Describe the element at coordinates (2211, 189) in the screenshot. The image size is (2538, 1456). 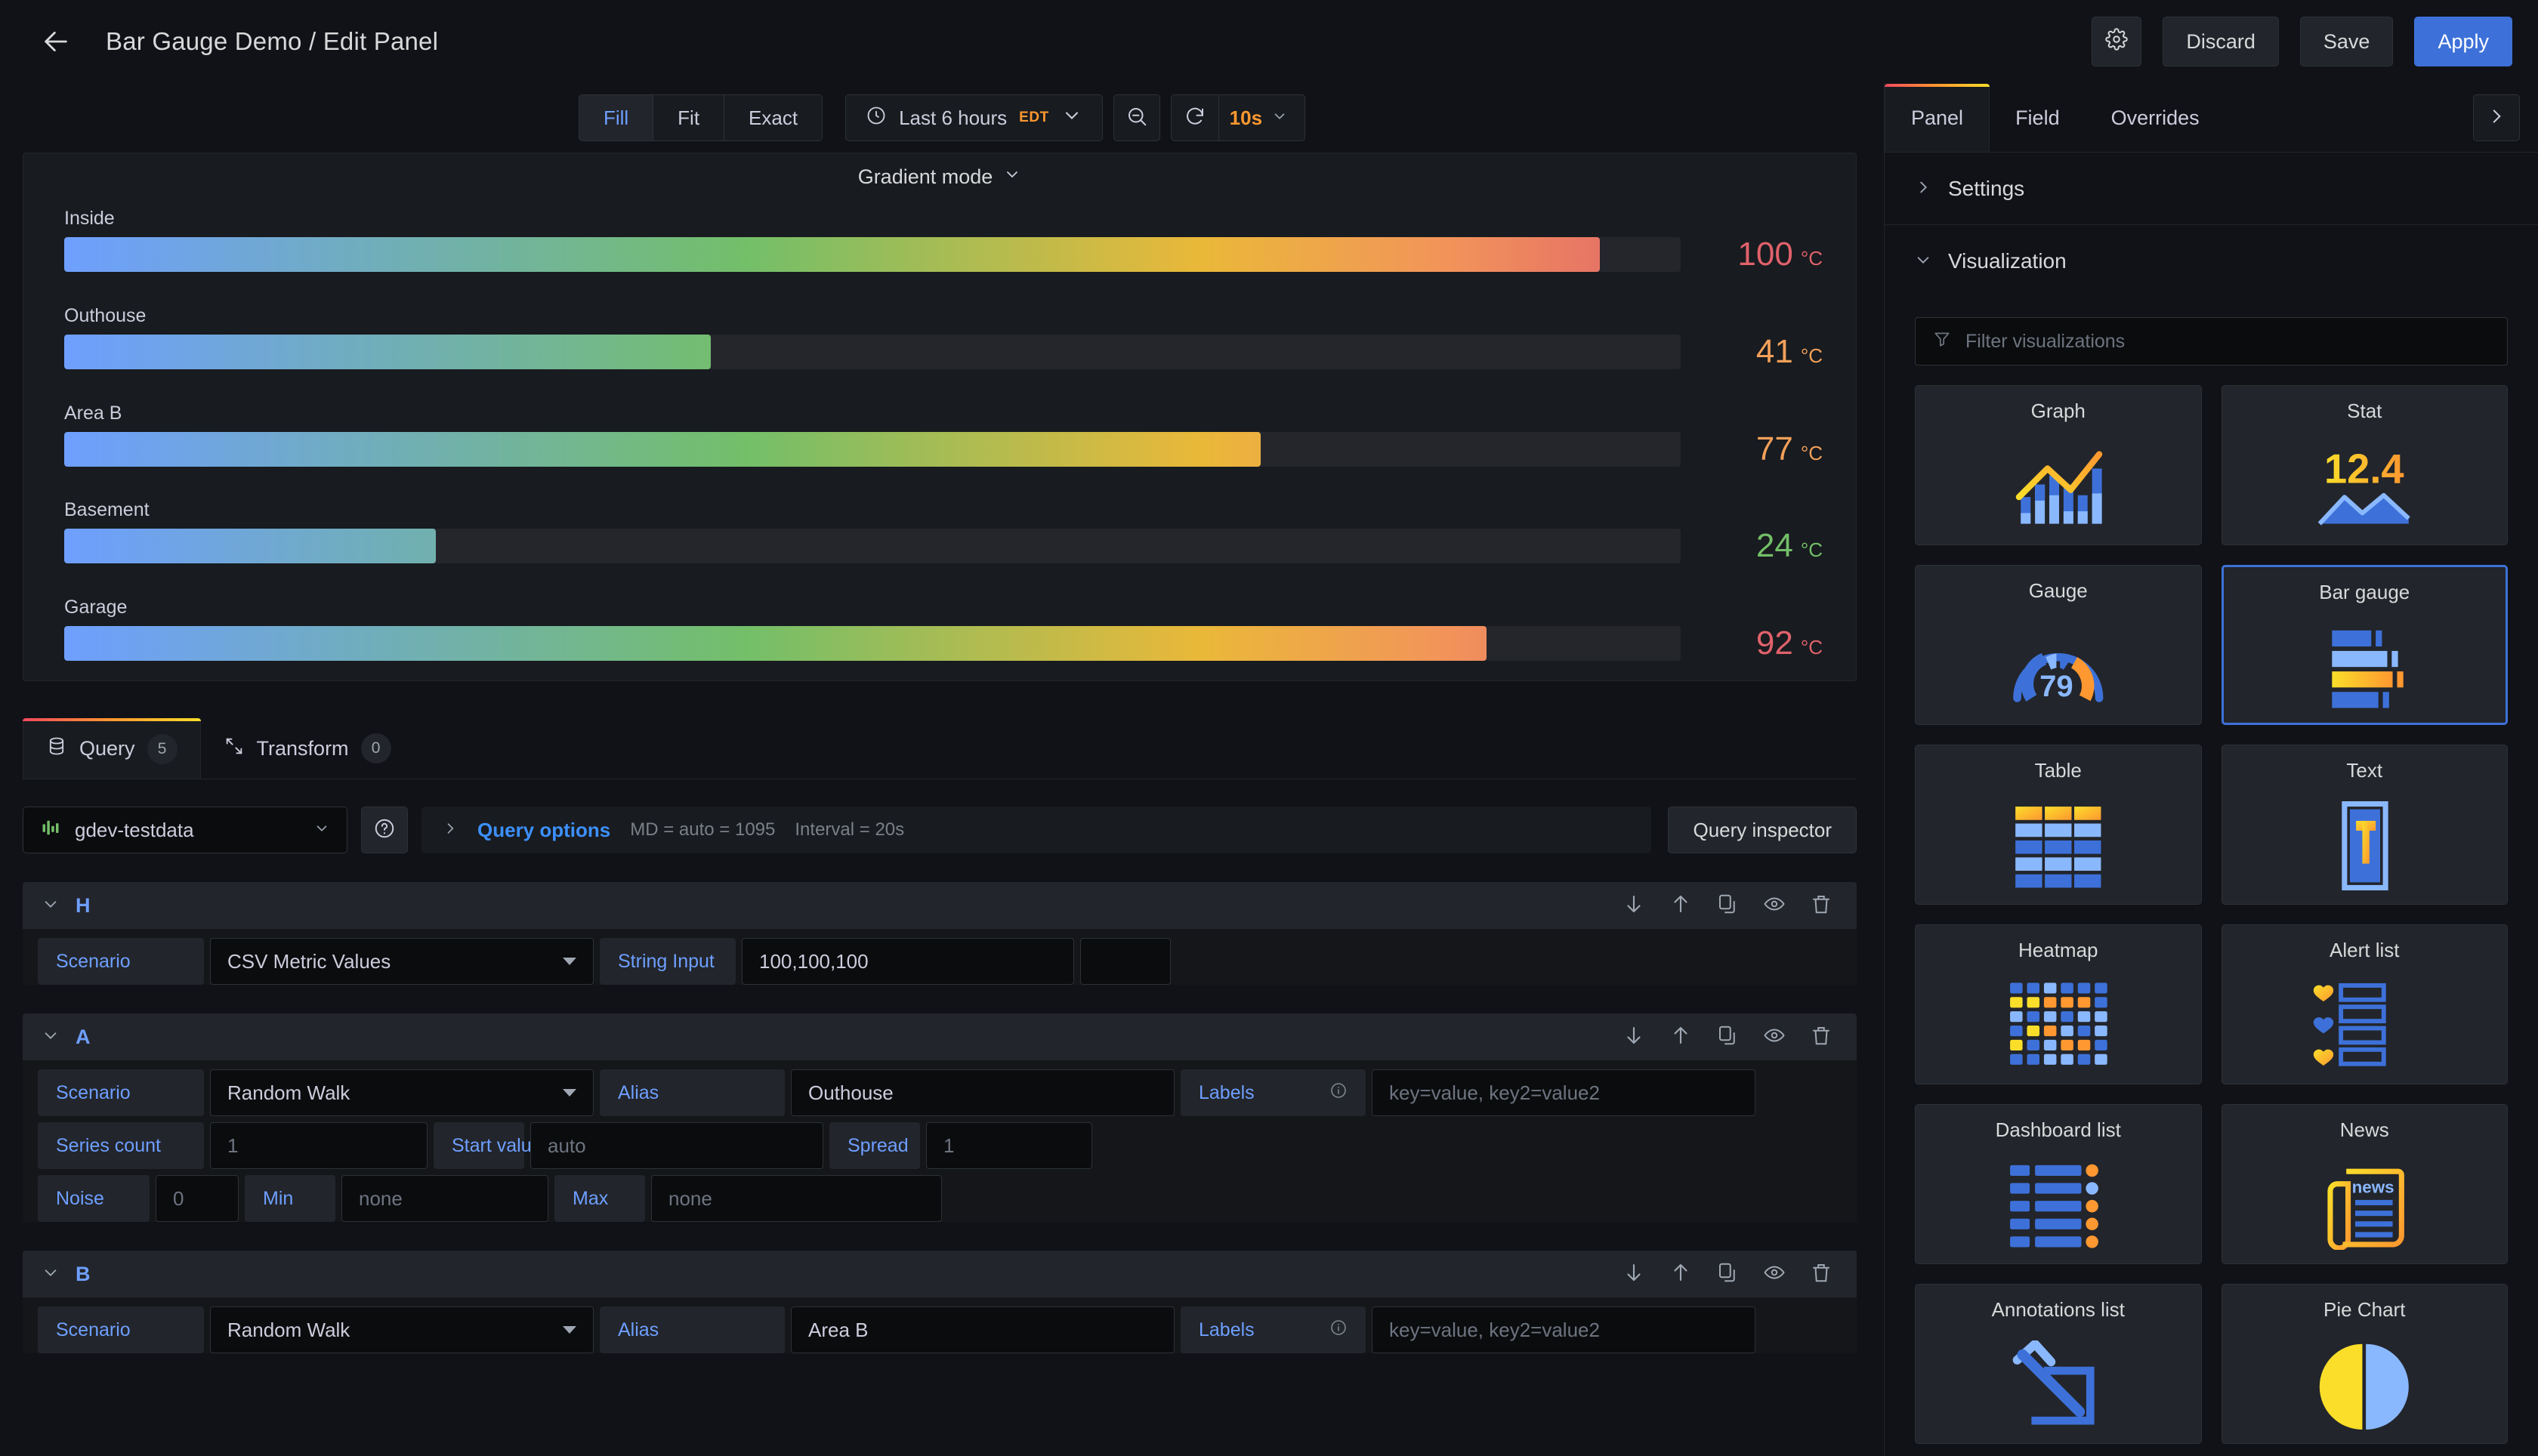
I see `section-settings: Settings` at that location.